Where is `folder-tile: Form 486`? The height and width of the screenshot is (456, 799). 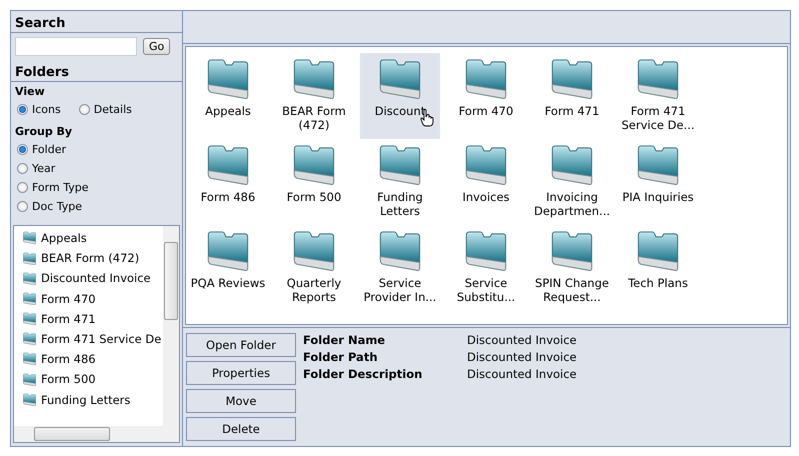 folder-tile: Form 486 is located at coordinates (228, 181).